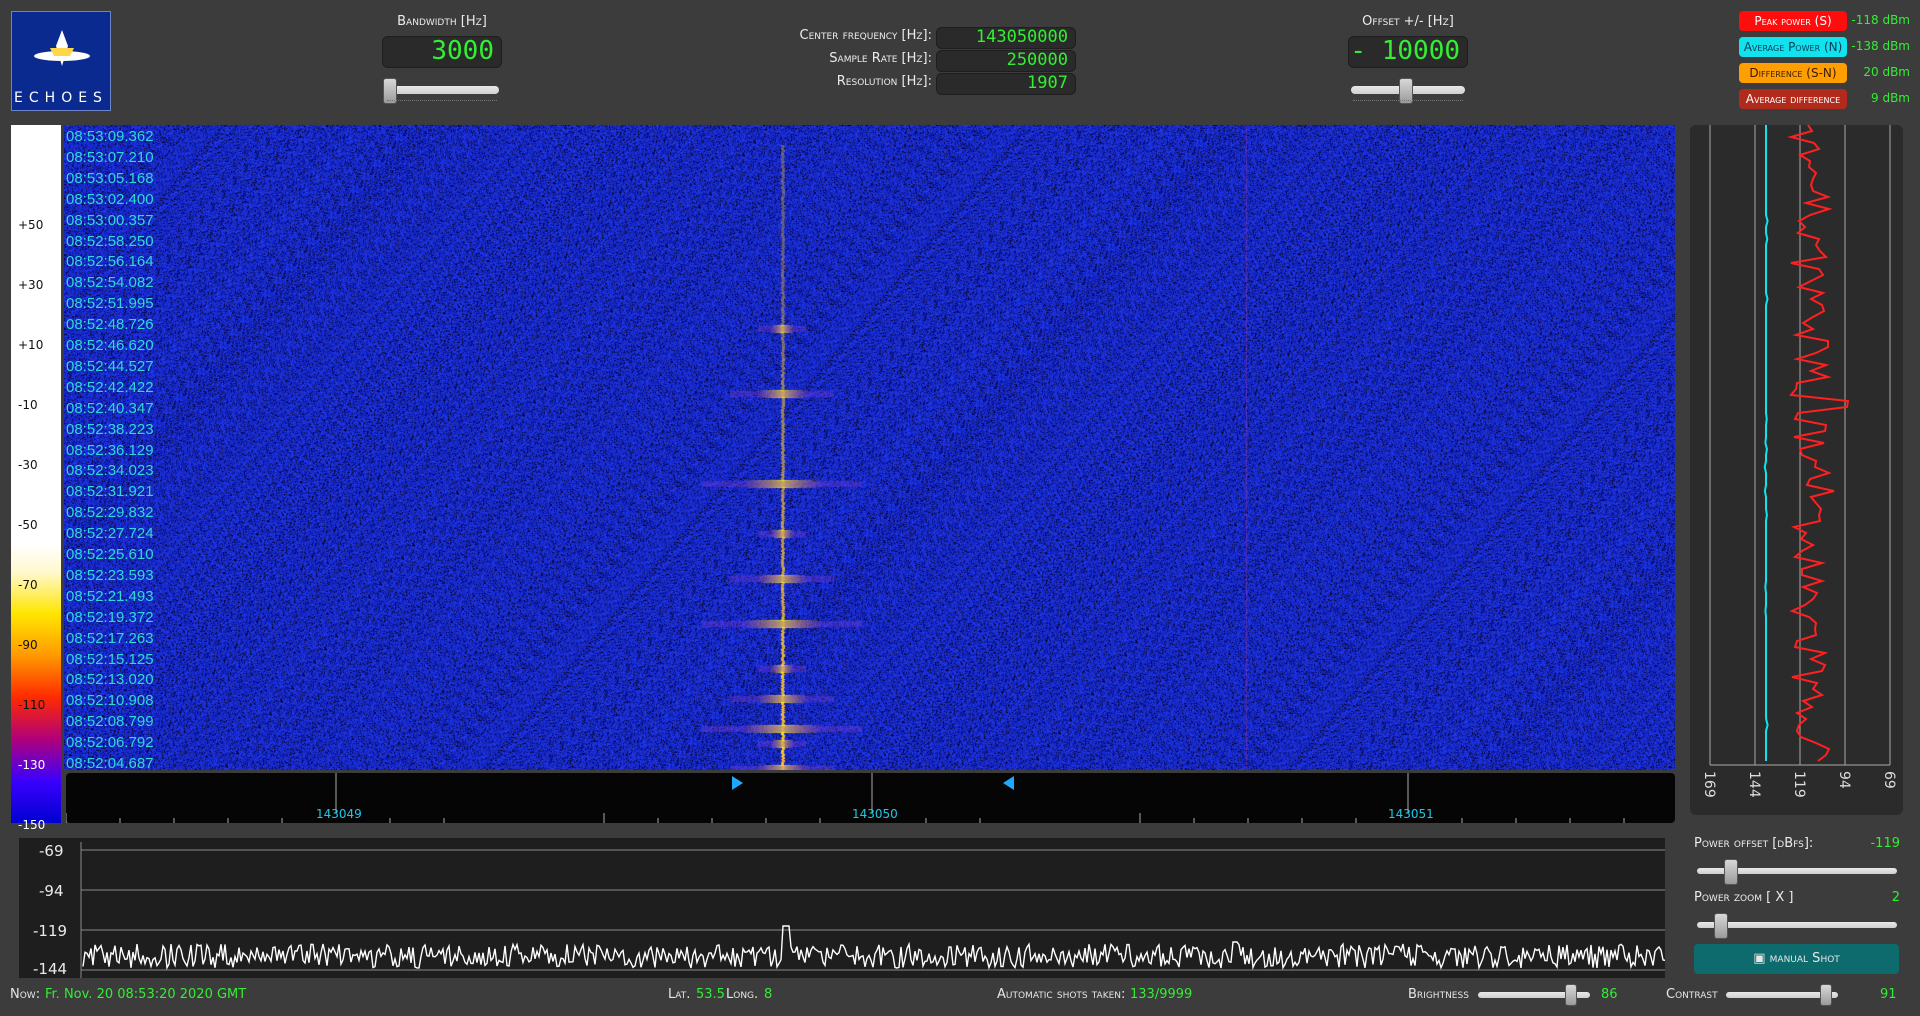  I want to click on scope-y-label-119: -119, so click(50, 931).